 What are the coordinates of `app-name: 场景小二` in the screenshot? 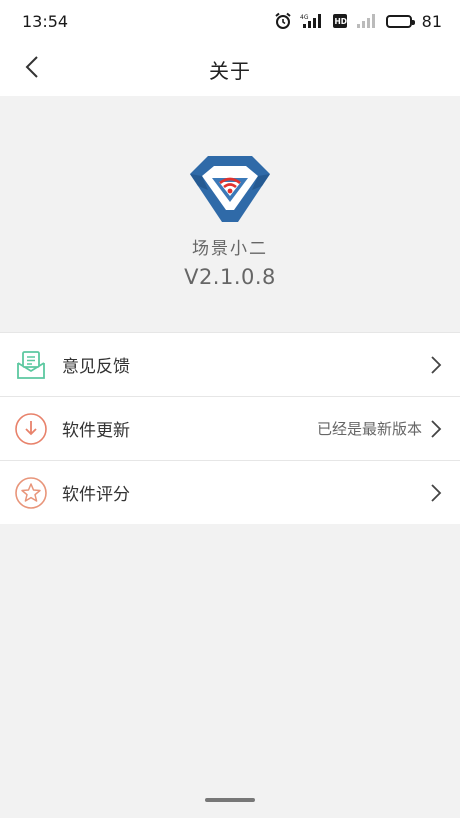 It's located at (230, 249).